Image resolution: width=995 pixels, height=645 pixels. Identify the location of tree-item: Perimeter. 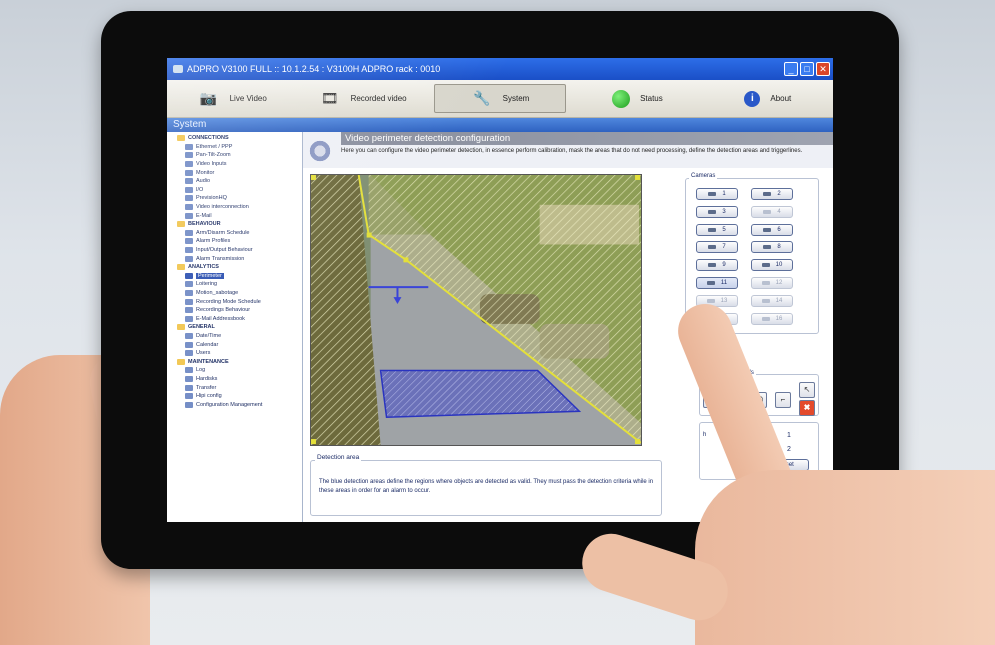
(236, 276).